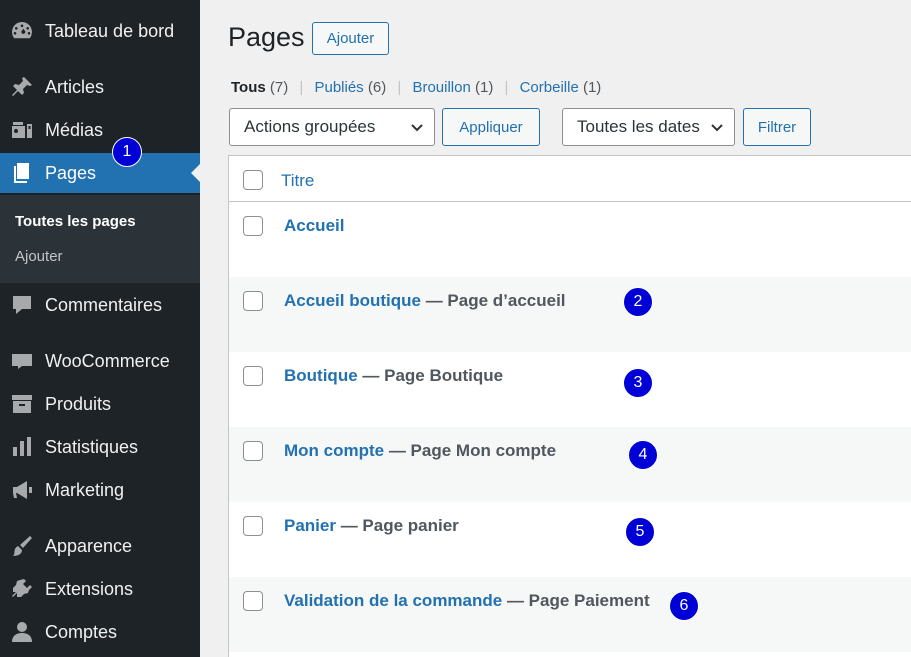 Image resolution: width=911 pixels, height=657 pixels. I want to click on menu-item-comments: Commentaires, so click(100, 305).